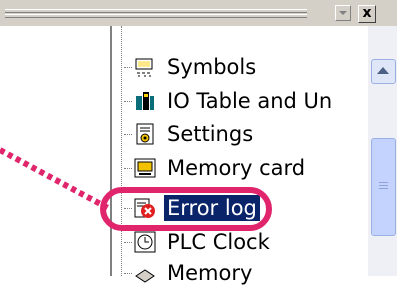  I want to click on dropdown-button, so click(343, 13).